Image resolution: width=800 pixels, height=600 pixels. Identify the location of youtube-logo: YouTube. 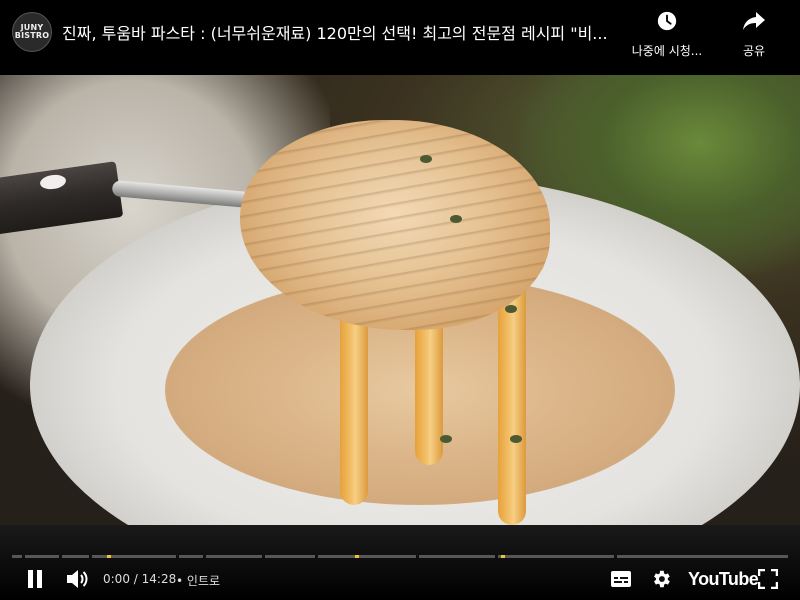
(723, 579).